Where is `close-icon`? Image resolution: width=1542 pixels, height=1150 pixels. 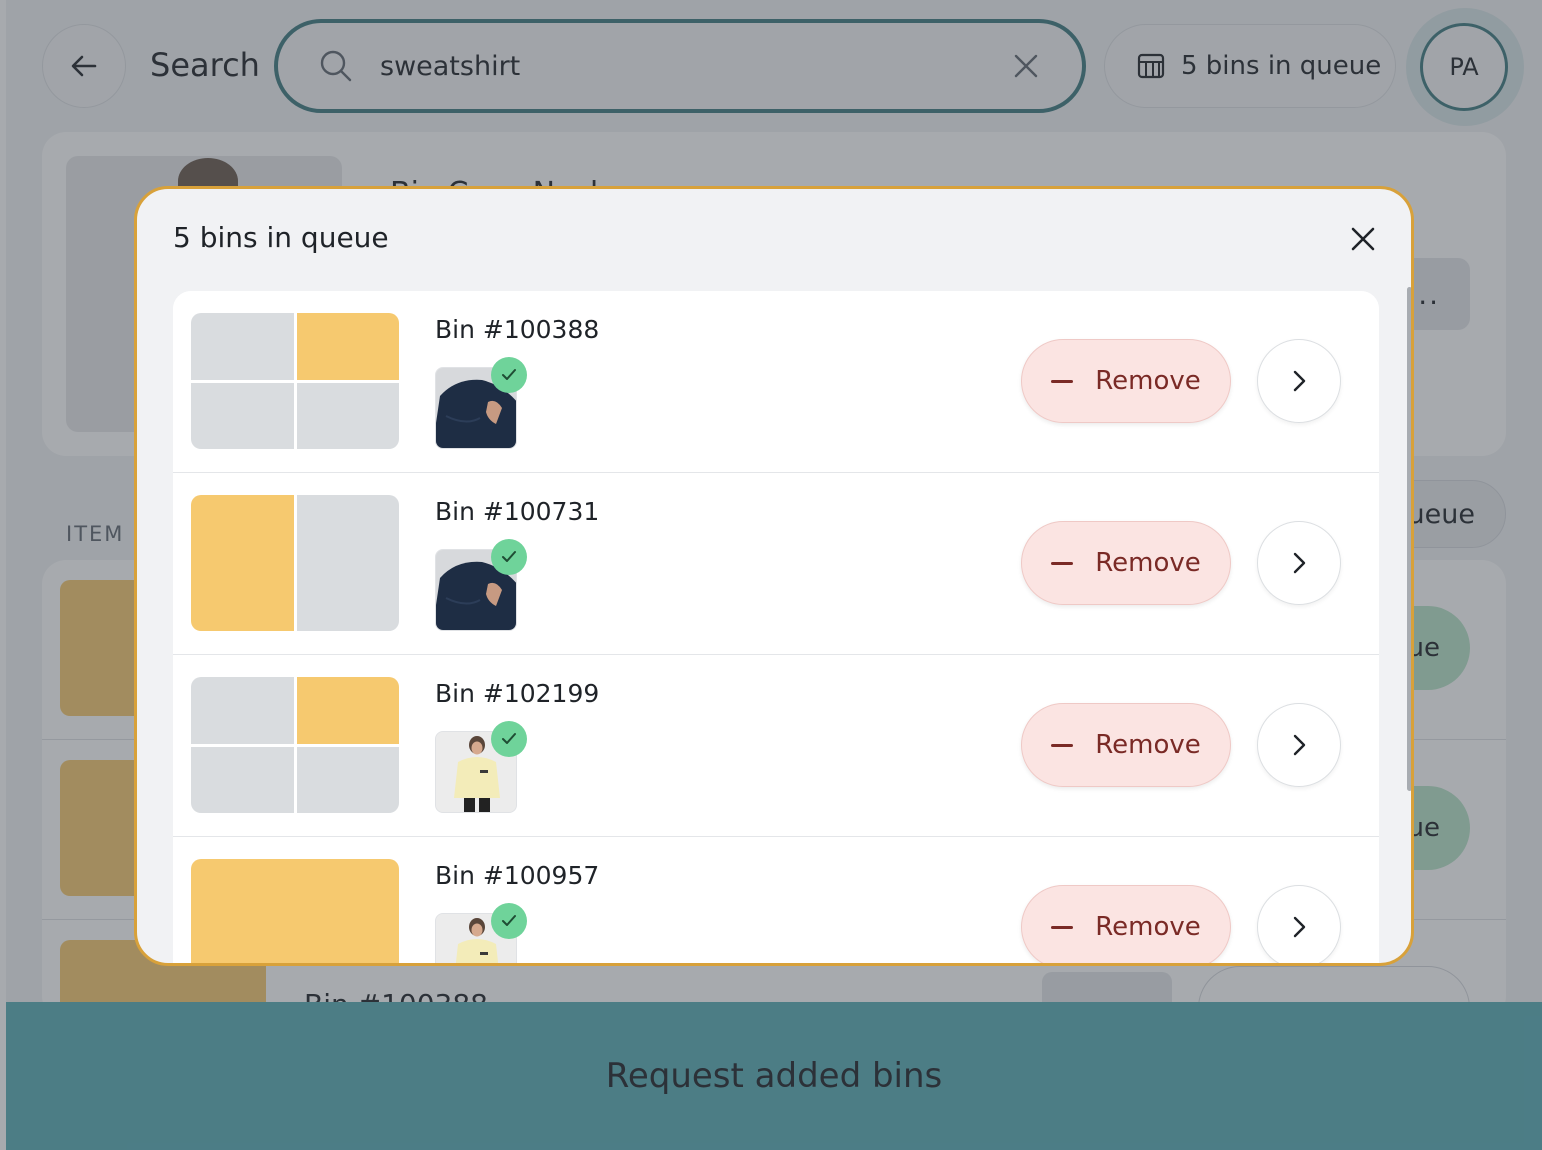 close-icon is located at coordinates (1363, 239).